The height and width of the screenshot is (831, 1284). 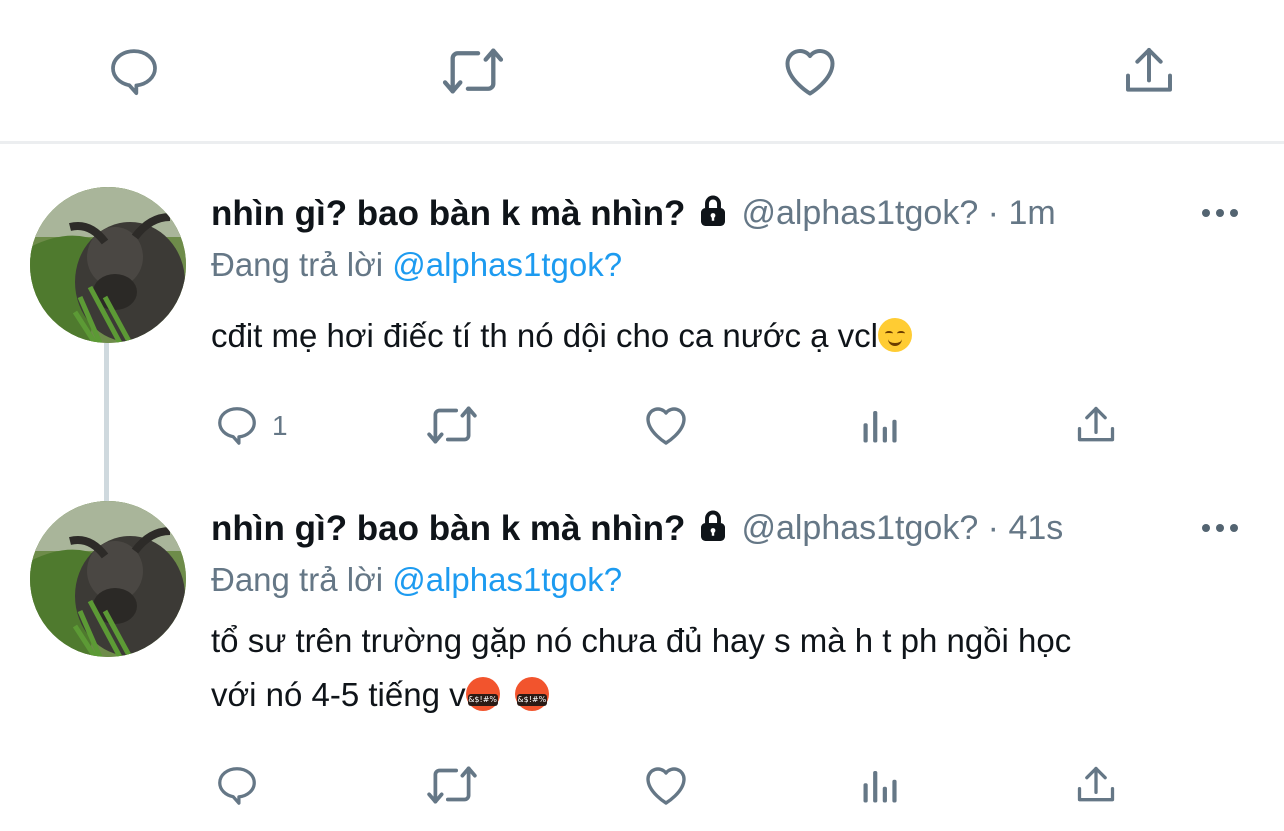 What do you see at coordinates (338, 694) in the screenshot?
I see `tweet-text-content: với nó 4-5 tiếng v` at bounding box center [338, 694].